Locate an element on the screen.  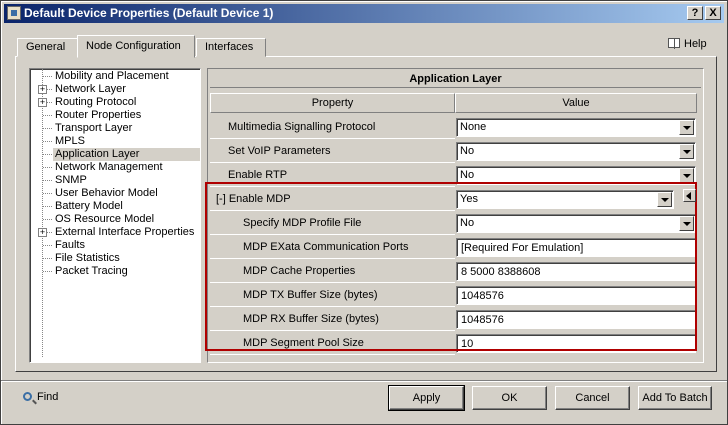
tree-item: MPLS is located at coordinates (115, 141).